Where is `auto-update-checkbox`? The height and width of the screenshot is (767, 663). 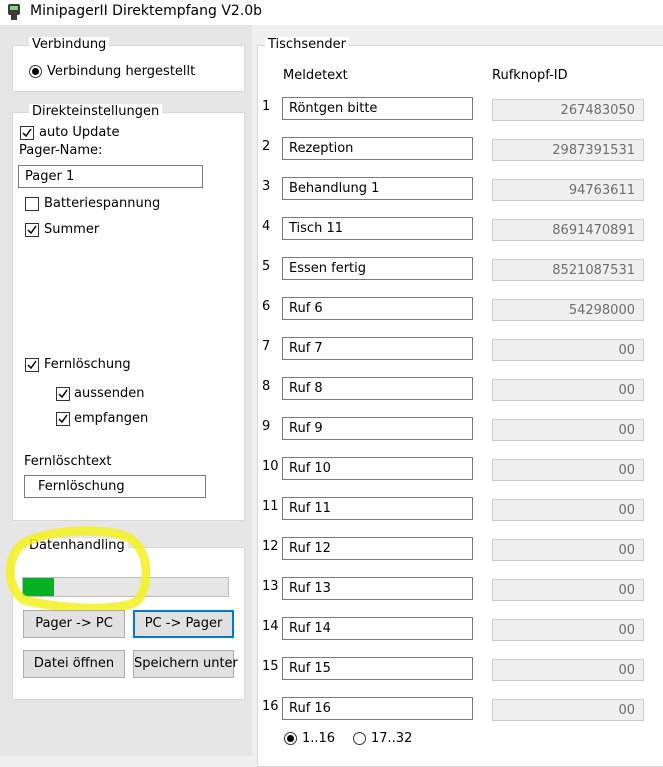 auto-update-checkbox is located at coordinates (27, 133).